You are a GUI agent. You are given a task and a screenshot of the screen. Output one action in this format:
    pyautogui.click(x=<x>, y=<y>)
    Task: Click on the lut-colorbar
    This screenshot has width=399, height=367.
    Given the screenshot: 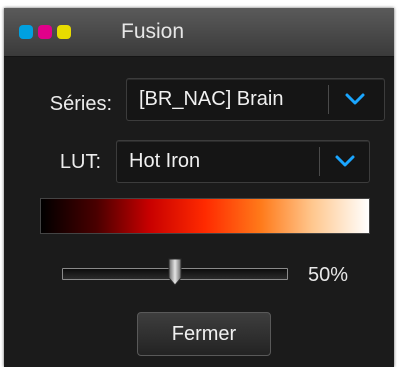 What is the action you would take?
    pyautogui.click(x=205, y=216)
    